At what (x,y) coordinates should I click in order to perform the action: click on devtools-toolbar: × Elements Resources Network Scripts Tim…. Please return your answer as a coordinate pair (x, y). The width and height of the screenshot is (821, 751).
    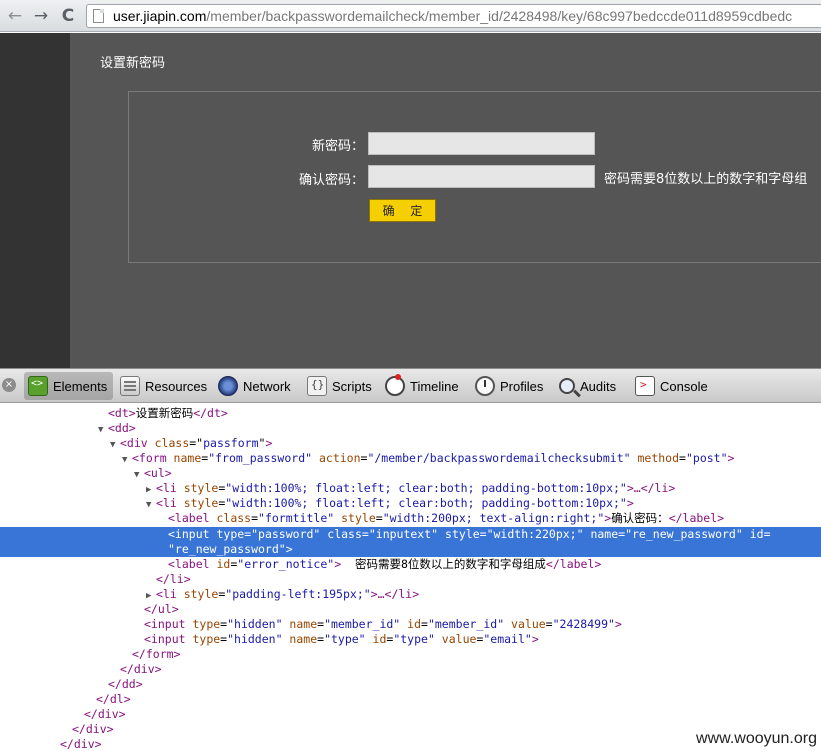
    Looking at the image, I should click on (410, 385).